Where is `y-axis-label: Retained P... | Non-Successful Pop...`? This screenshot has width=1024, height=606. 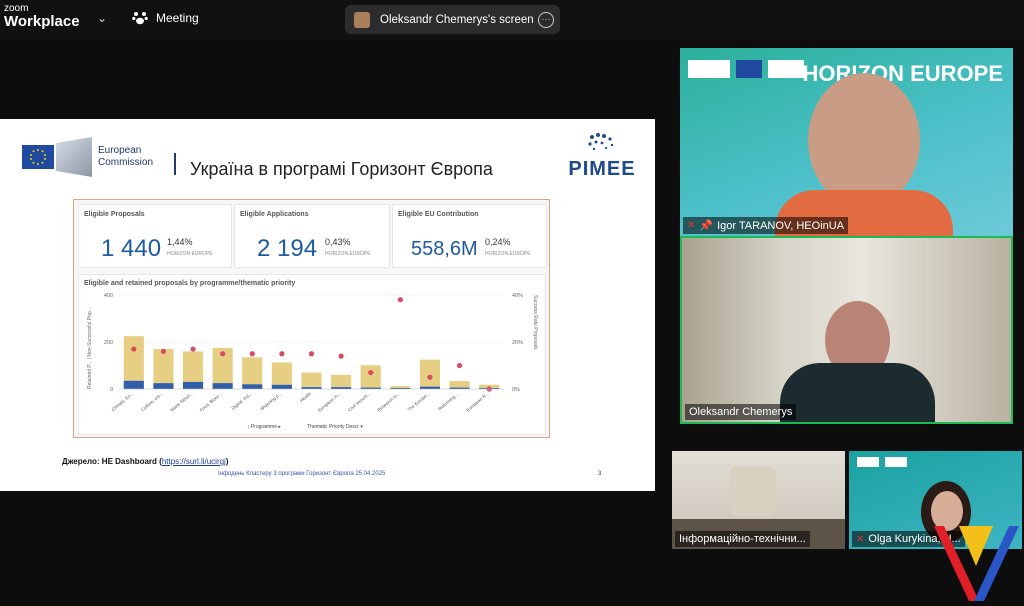
y-axis-label: Retained P... | Non-Successful Pop... is located at coordinates (90, 348).